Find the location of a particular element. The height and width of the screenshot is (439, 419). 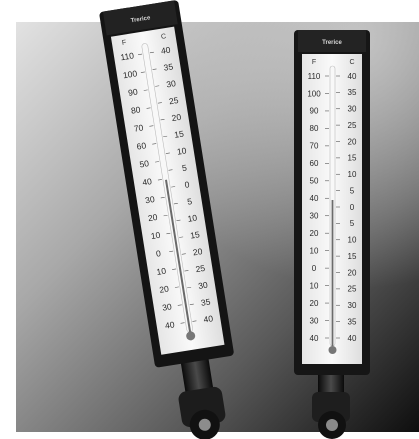

right_thermometer-f-label: 90 is located at coordinates (314, 111).